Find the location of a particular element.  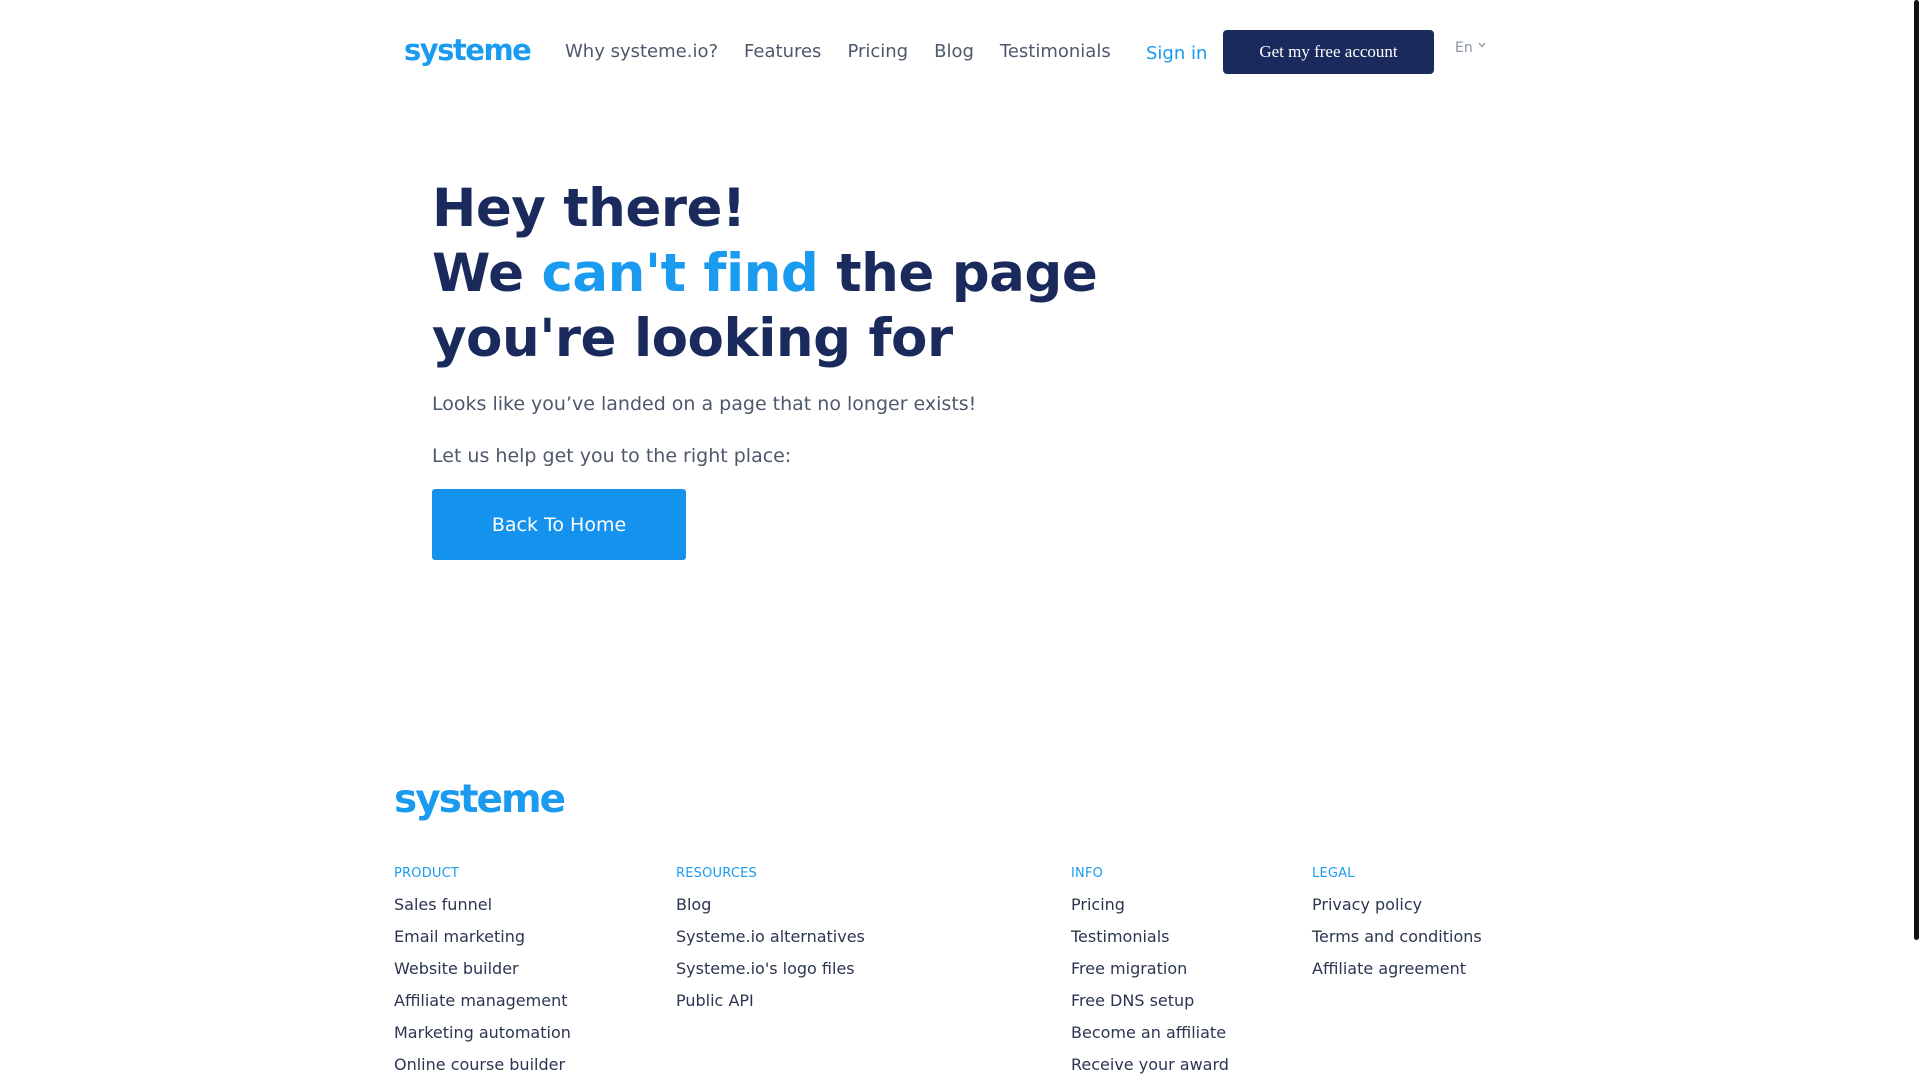

title-line-1: Hey there! is located at coordinates (589, 208).